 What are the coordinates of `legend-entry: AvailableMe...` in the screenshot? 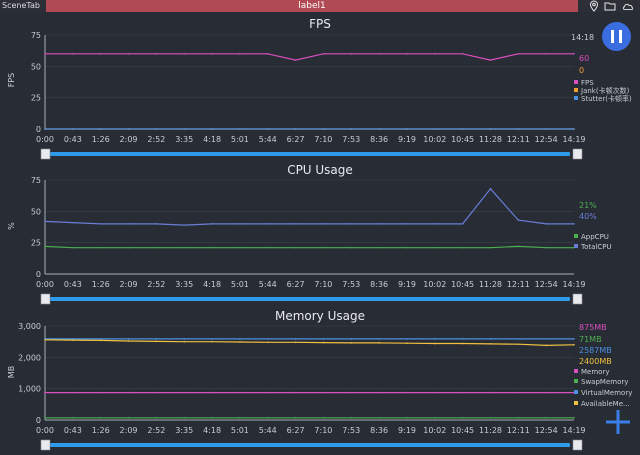 It's located at (605, 404).